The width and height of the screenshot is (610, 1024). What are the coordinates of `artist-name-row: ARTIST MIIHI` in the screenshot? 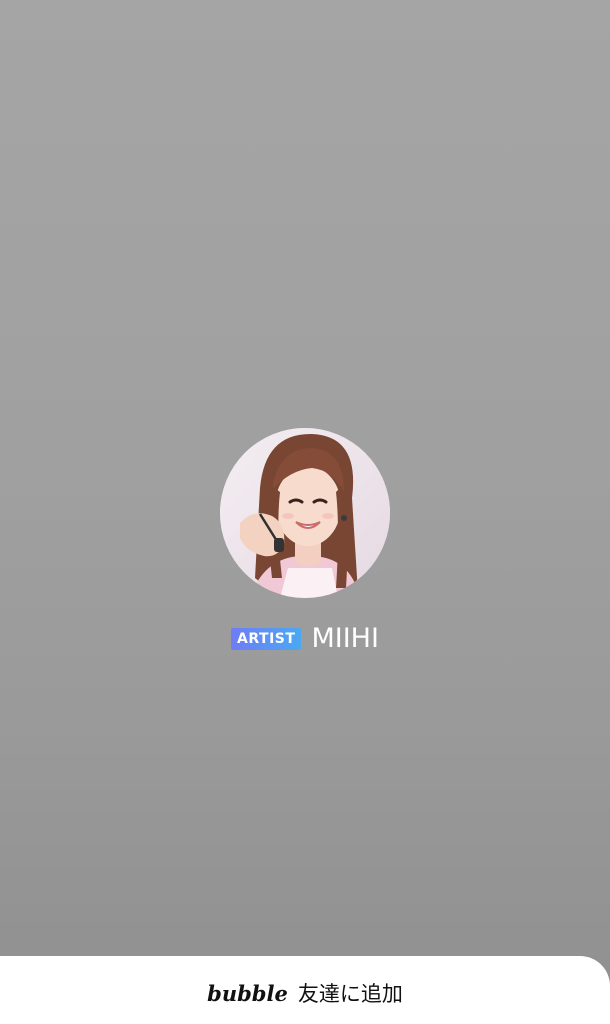 It's located at (305, 639).